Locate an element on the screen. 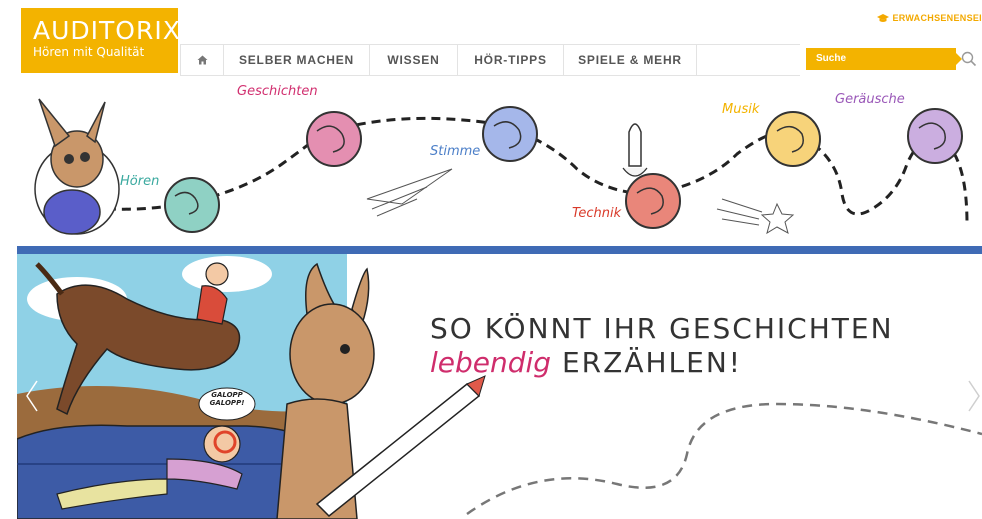  nav-home is located at coordinates (202, 60).